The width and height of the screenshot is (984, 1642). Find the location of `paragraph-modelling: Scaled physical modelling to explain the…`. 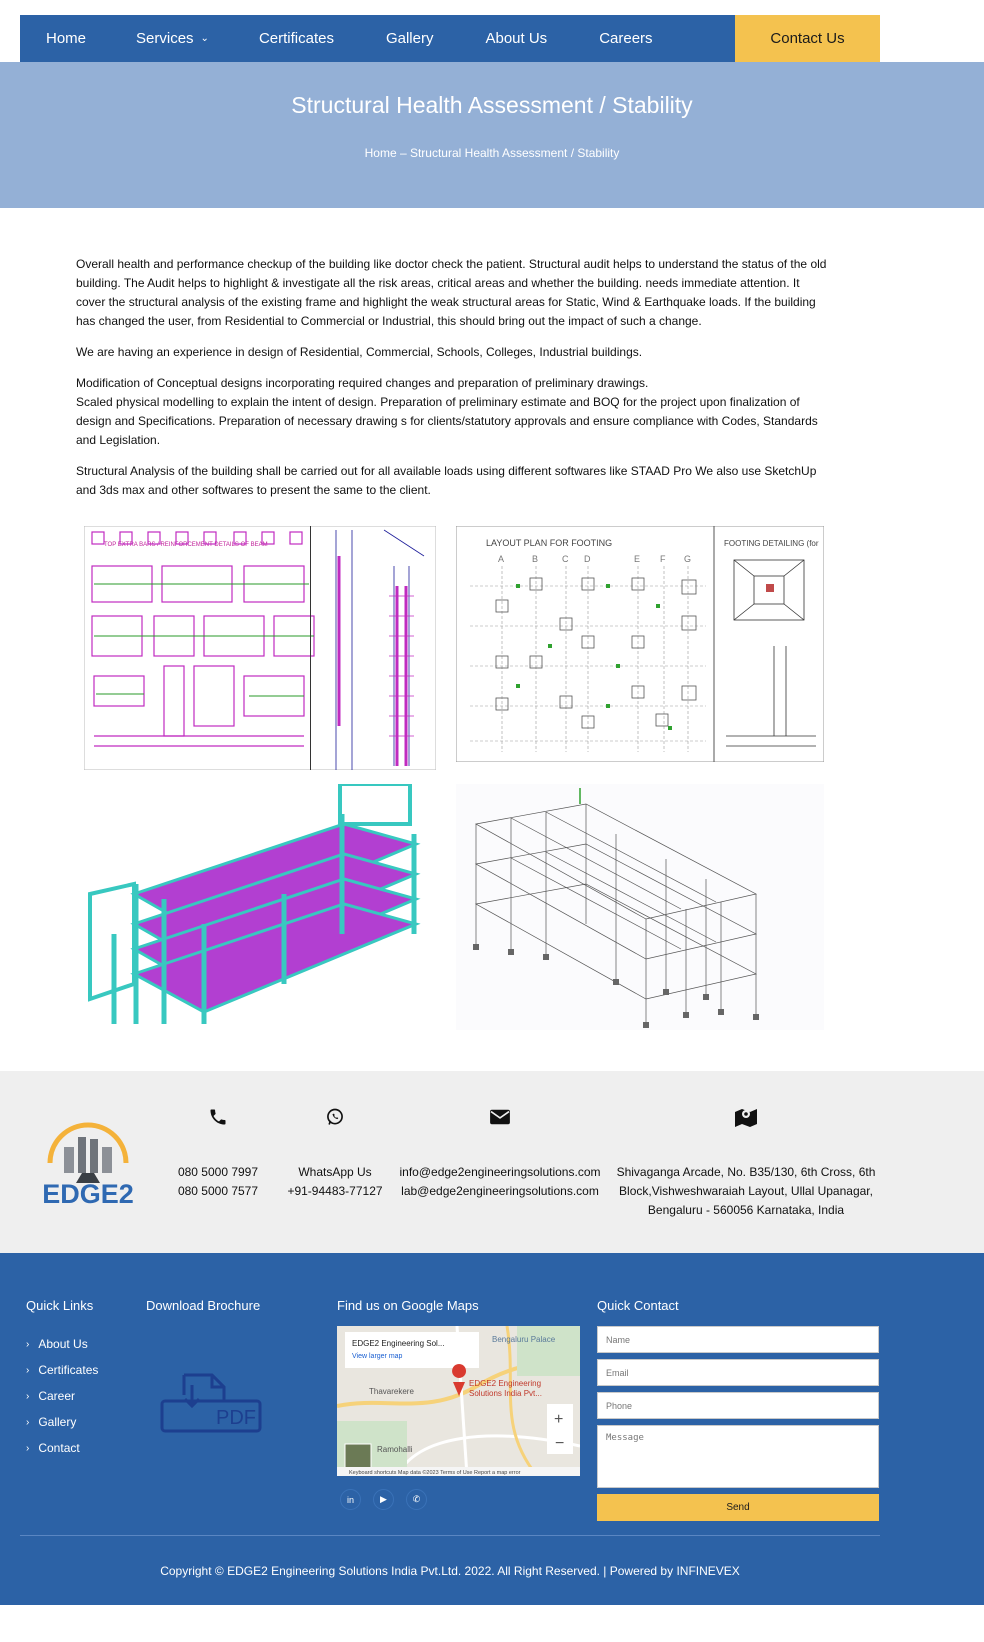

paragraph-modelling: Scaled physical modelling to explain the… is located at coordinates (447, 421).